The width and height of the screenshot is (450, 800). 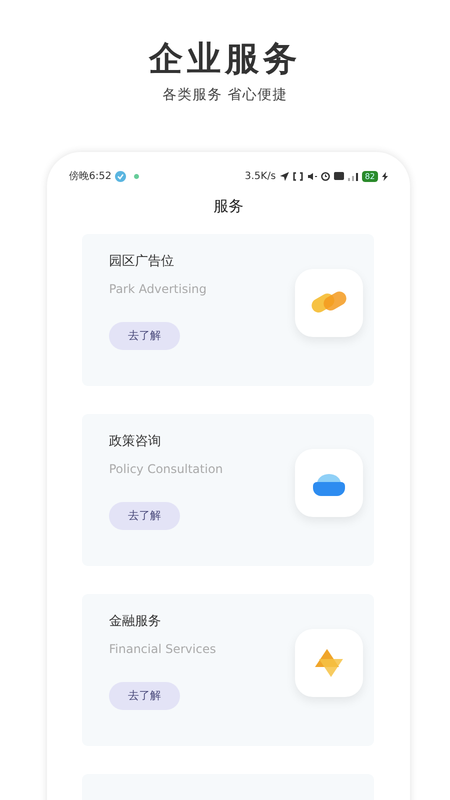 I want to click on service-title: 政策咨询, so click(x=135, y=442).